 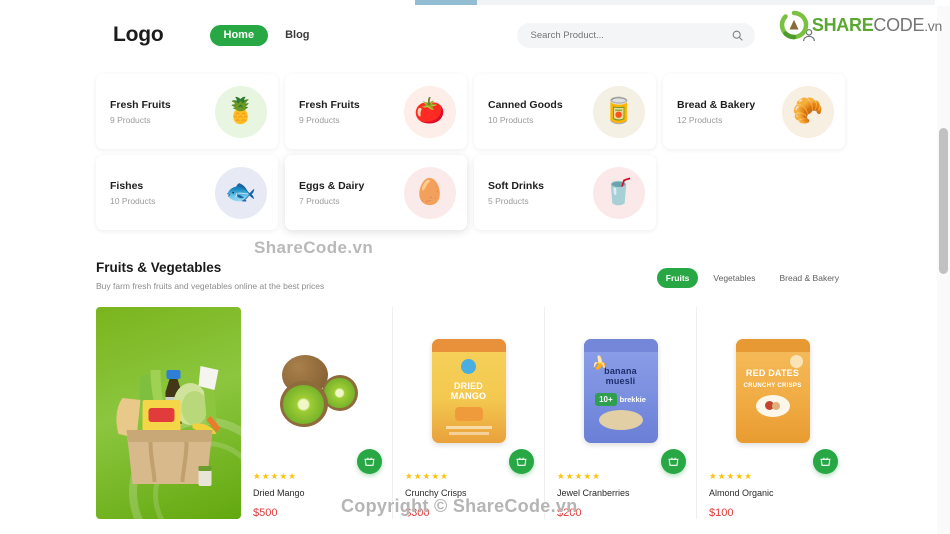 What do you see at coordinates (808, 111) in the screenshot?
I see `croissant-icon: 🥐` at bounding box center [808, 111].